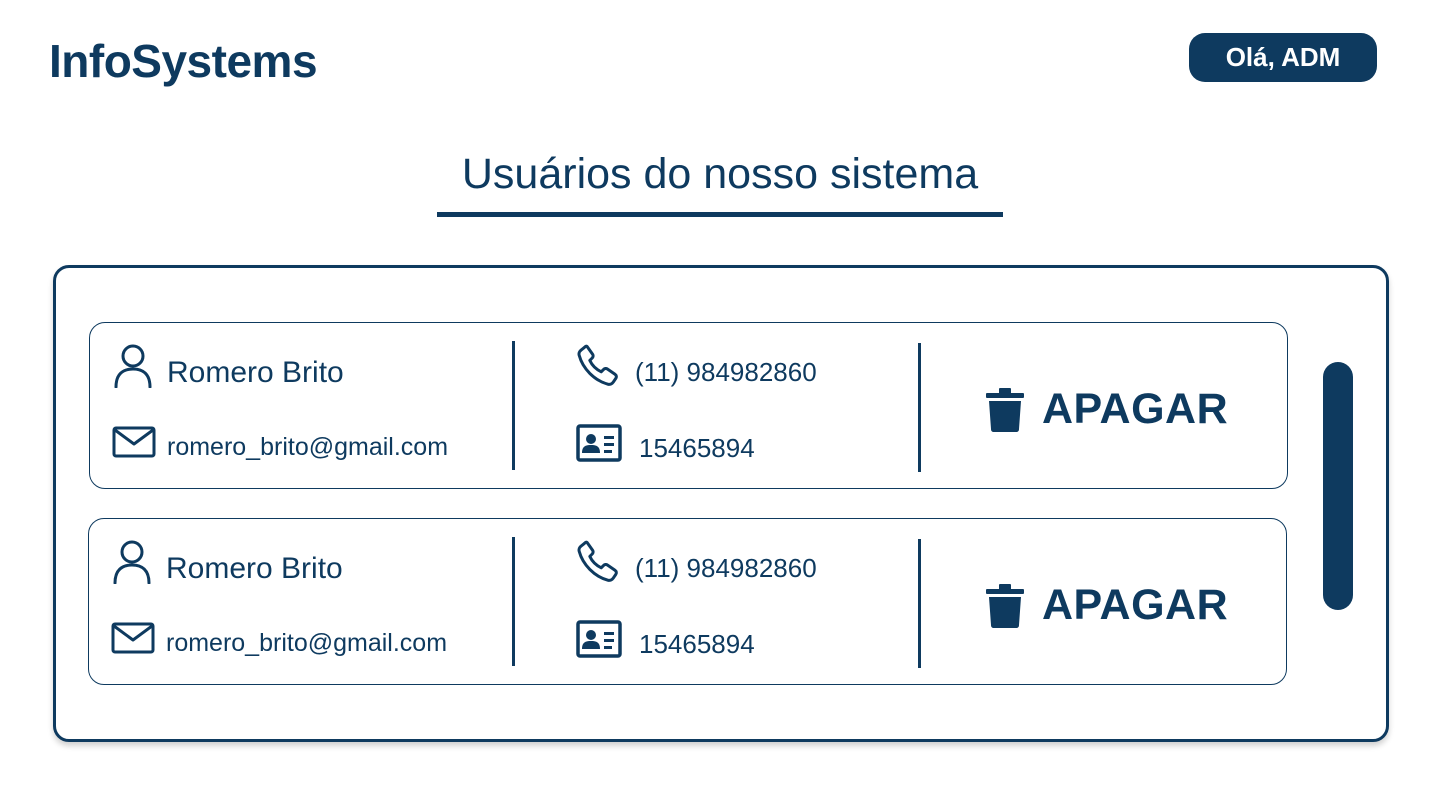 The image size is (1440, 803). I want to click on brand-logo: InfoSystems, so click(183, 61).